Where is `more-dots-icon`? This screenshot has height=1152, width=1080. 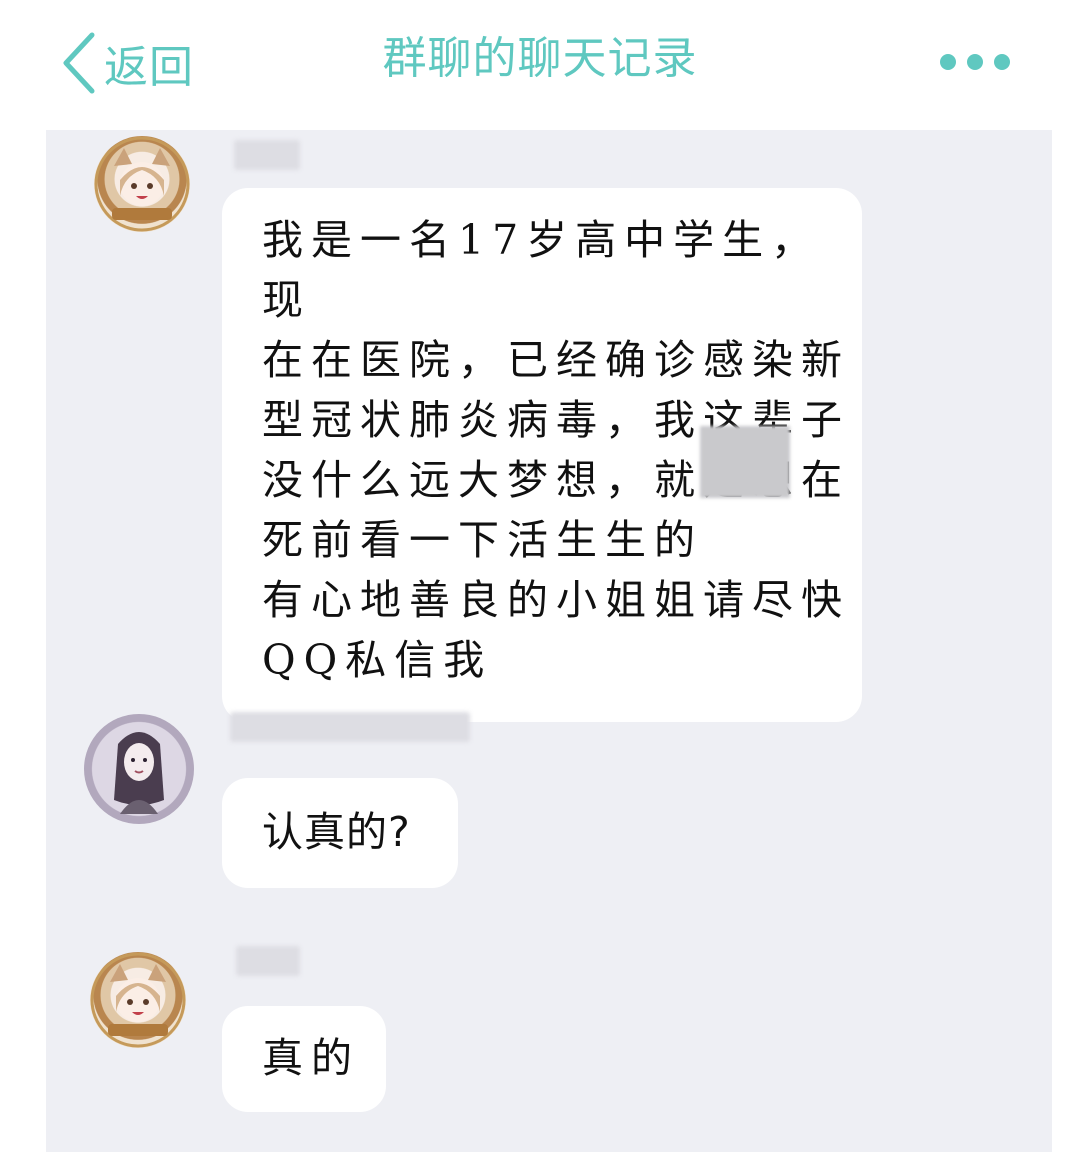 more-dots-icon is located at coordinates (948, 62).